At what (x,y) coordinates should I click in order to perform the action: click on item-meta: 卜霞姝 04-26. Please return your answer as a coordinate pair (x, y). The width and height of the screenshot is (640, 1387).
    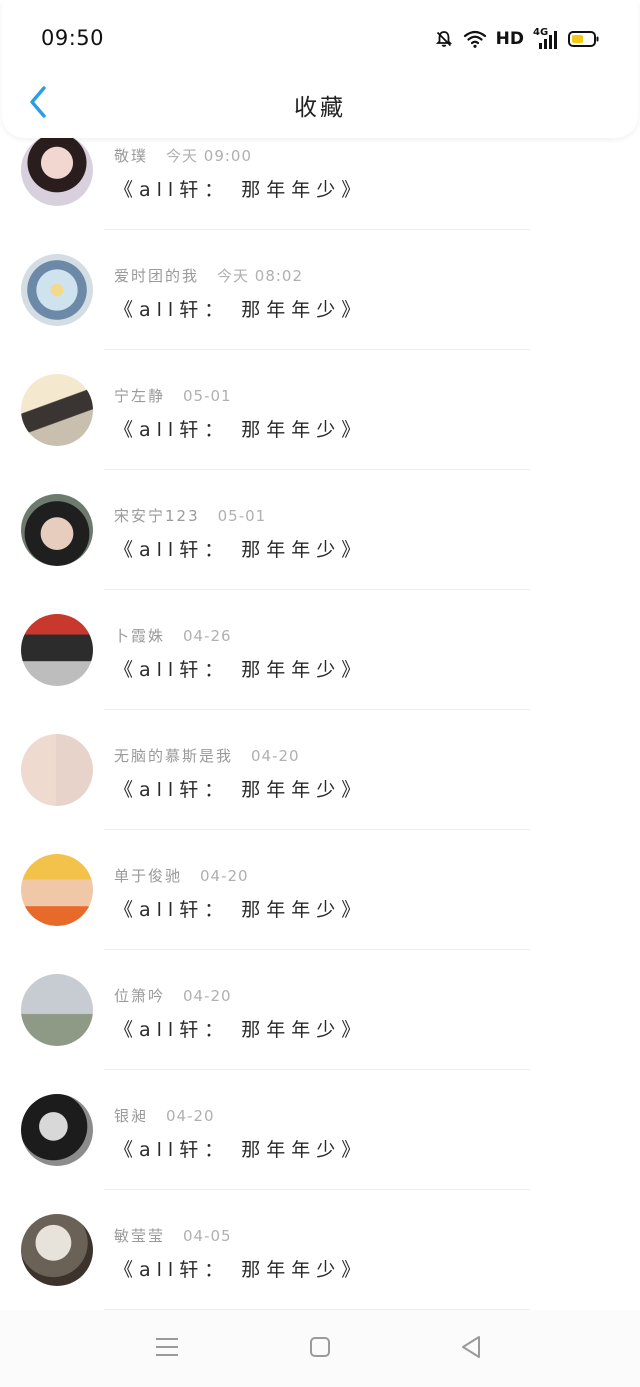
    Looking at the image, I should click on (173, 635).